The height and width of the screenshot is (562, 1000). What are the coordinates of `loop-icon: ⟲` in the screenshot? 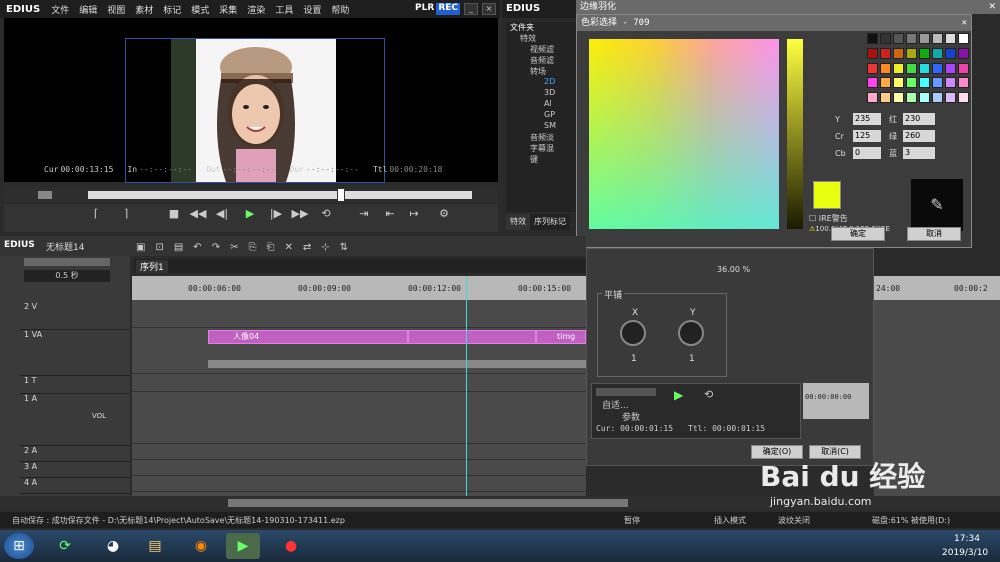 It's located at (326, 214).